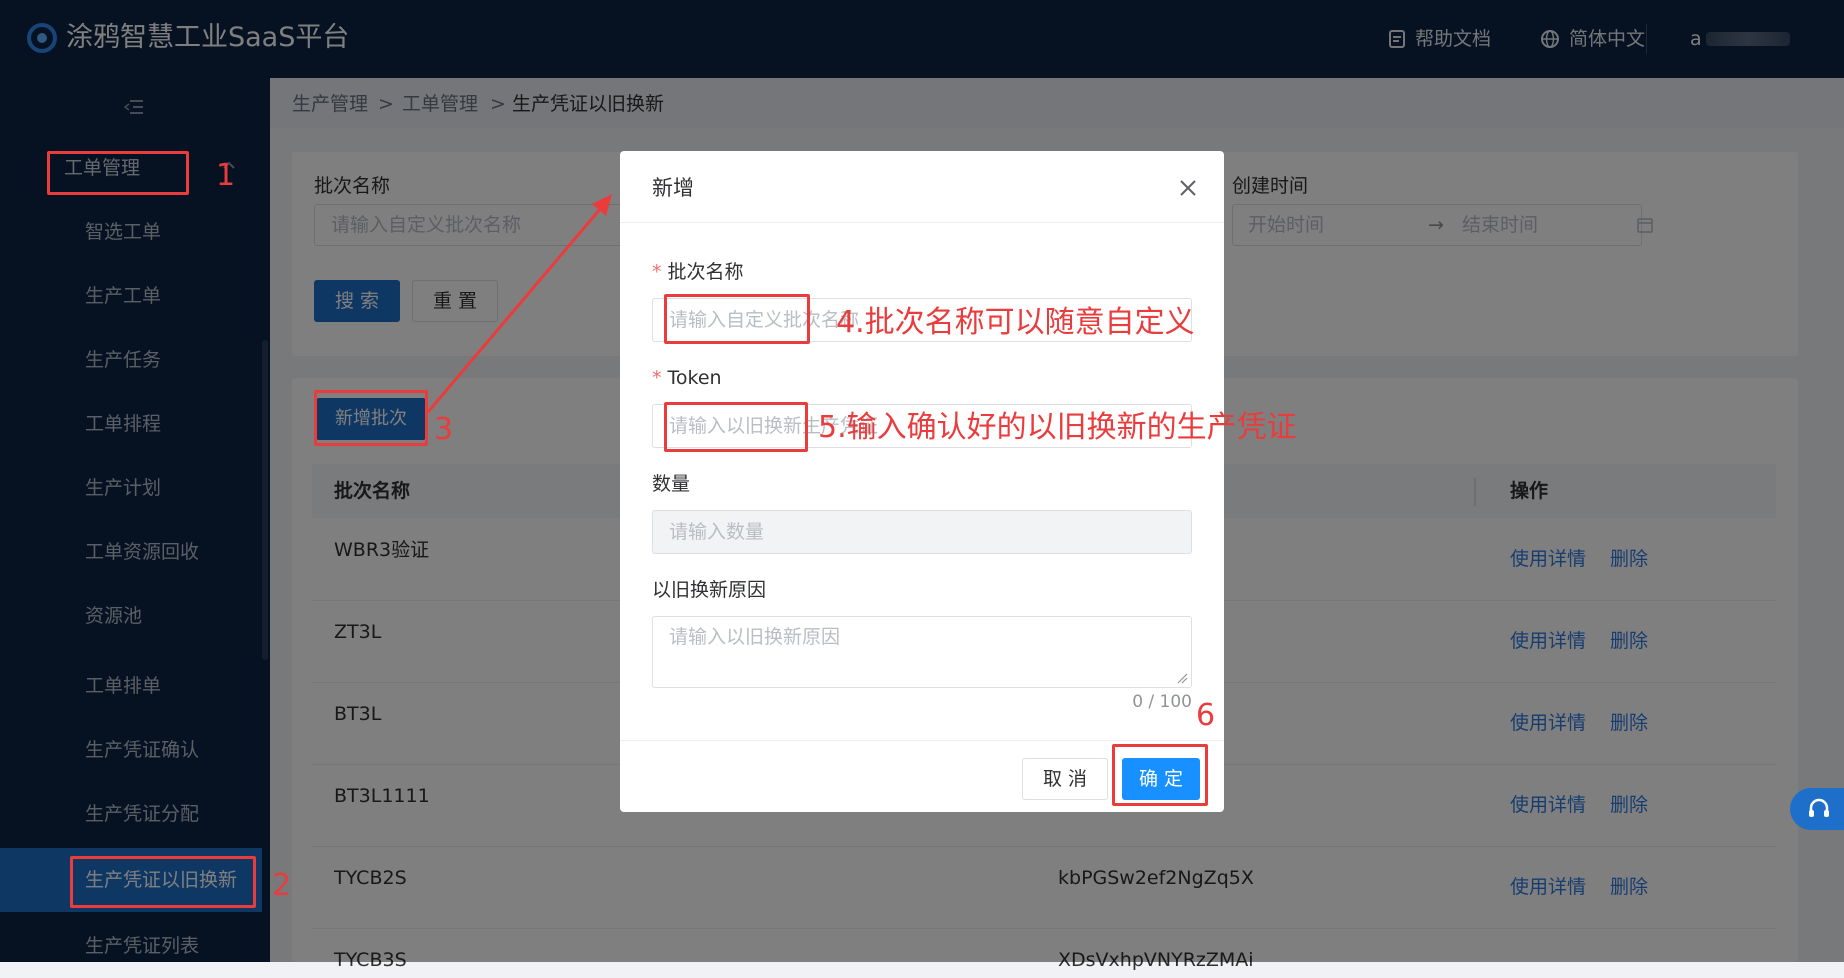 The width and height of the screenshot is (1844, 978). Describe the element at coordinates (1162, 702) in the screenshot. I see `char-counter: 0 / 100` at that location.